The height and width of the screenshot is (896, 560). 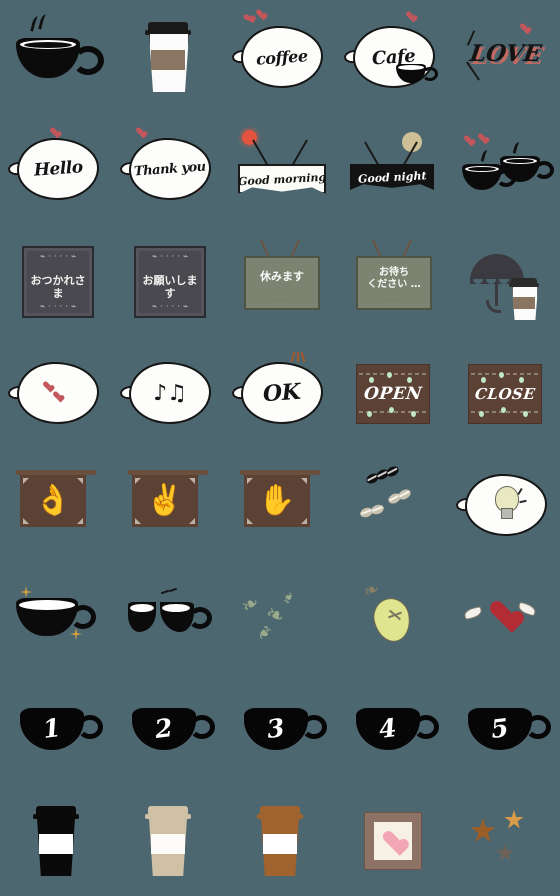 I want to click on sticker-label: 4, so click(x=388, y=728).